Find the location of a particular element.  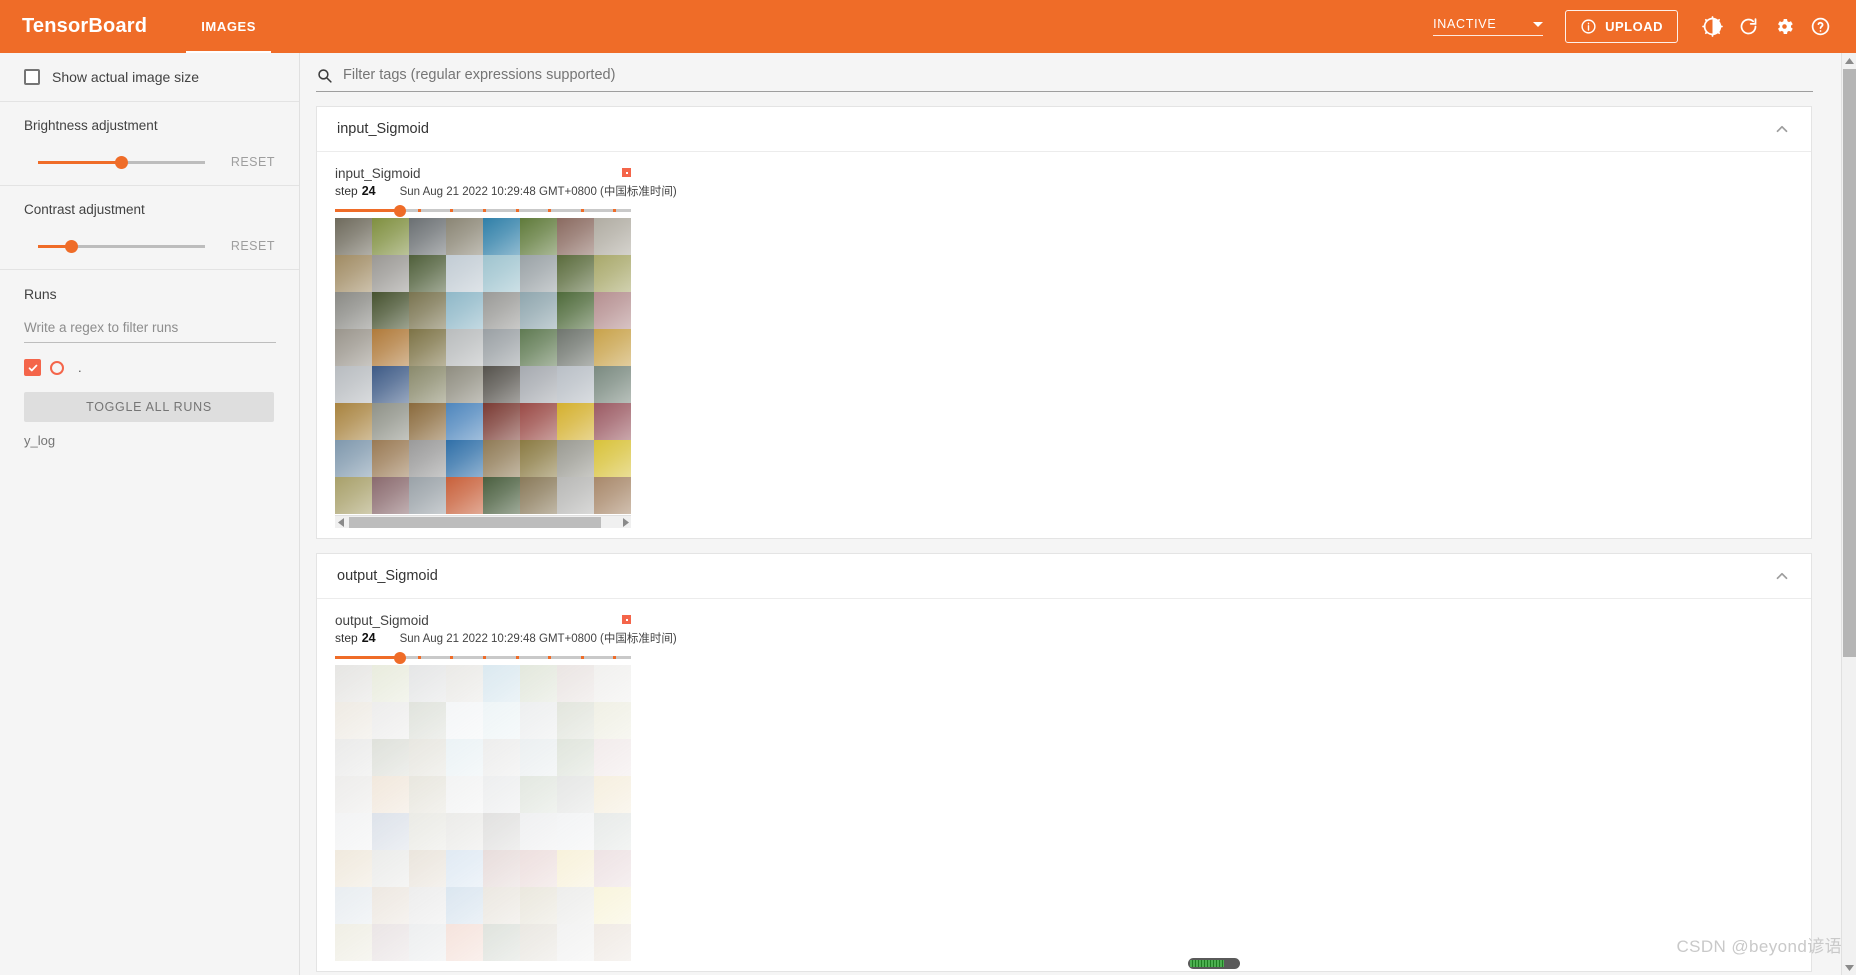

scroll-right-arrow-icon is located at coordinates (625, 522).